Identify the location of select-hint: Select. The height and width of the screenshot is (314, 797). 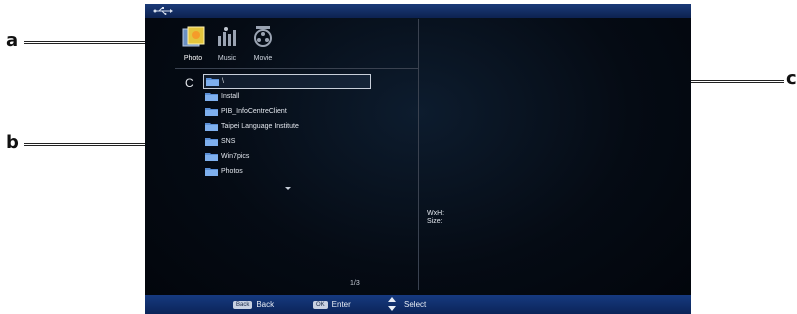
(407, 304).